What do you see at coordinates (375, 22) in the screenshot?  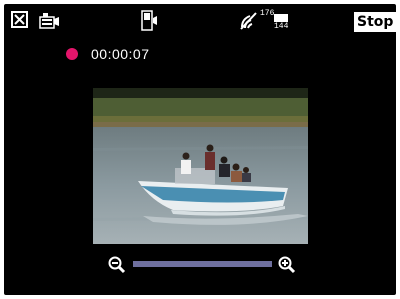 I see `stop-button: Stop` at bounding box center [375, 22].